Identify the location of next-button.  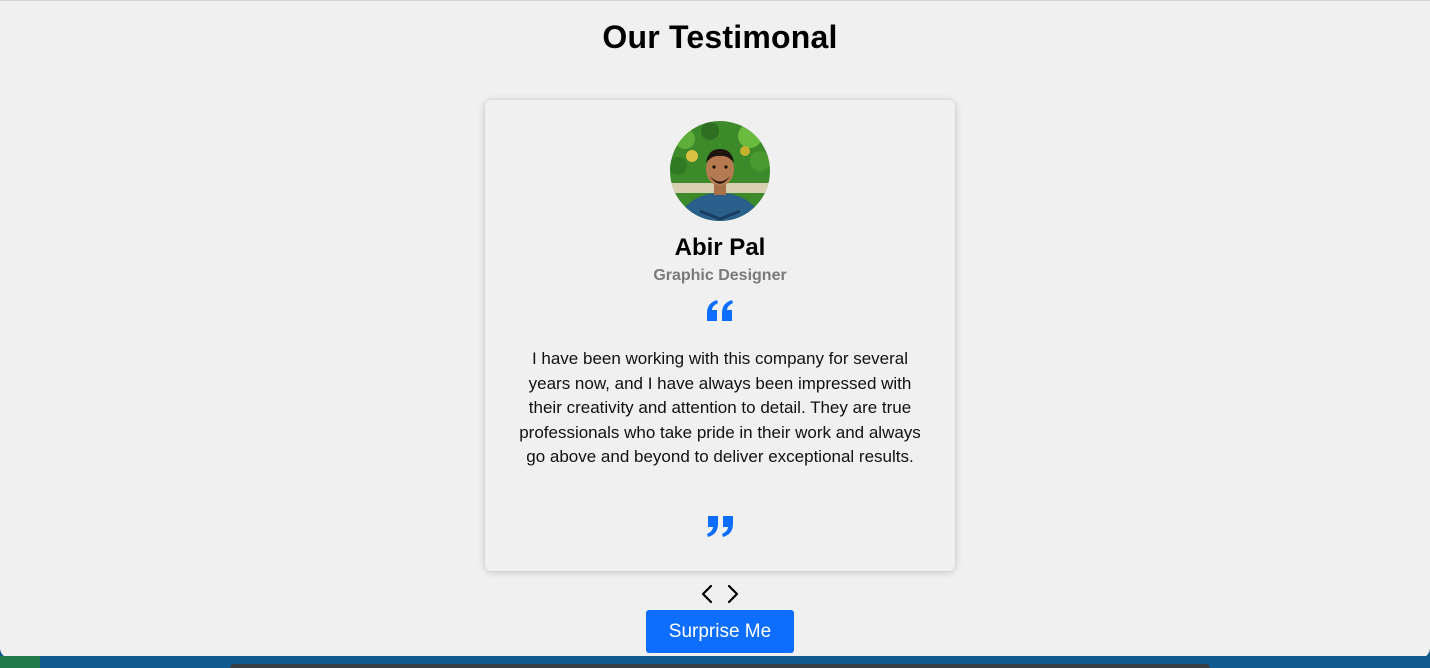
(733, 594).